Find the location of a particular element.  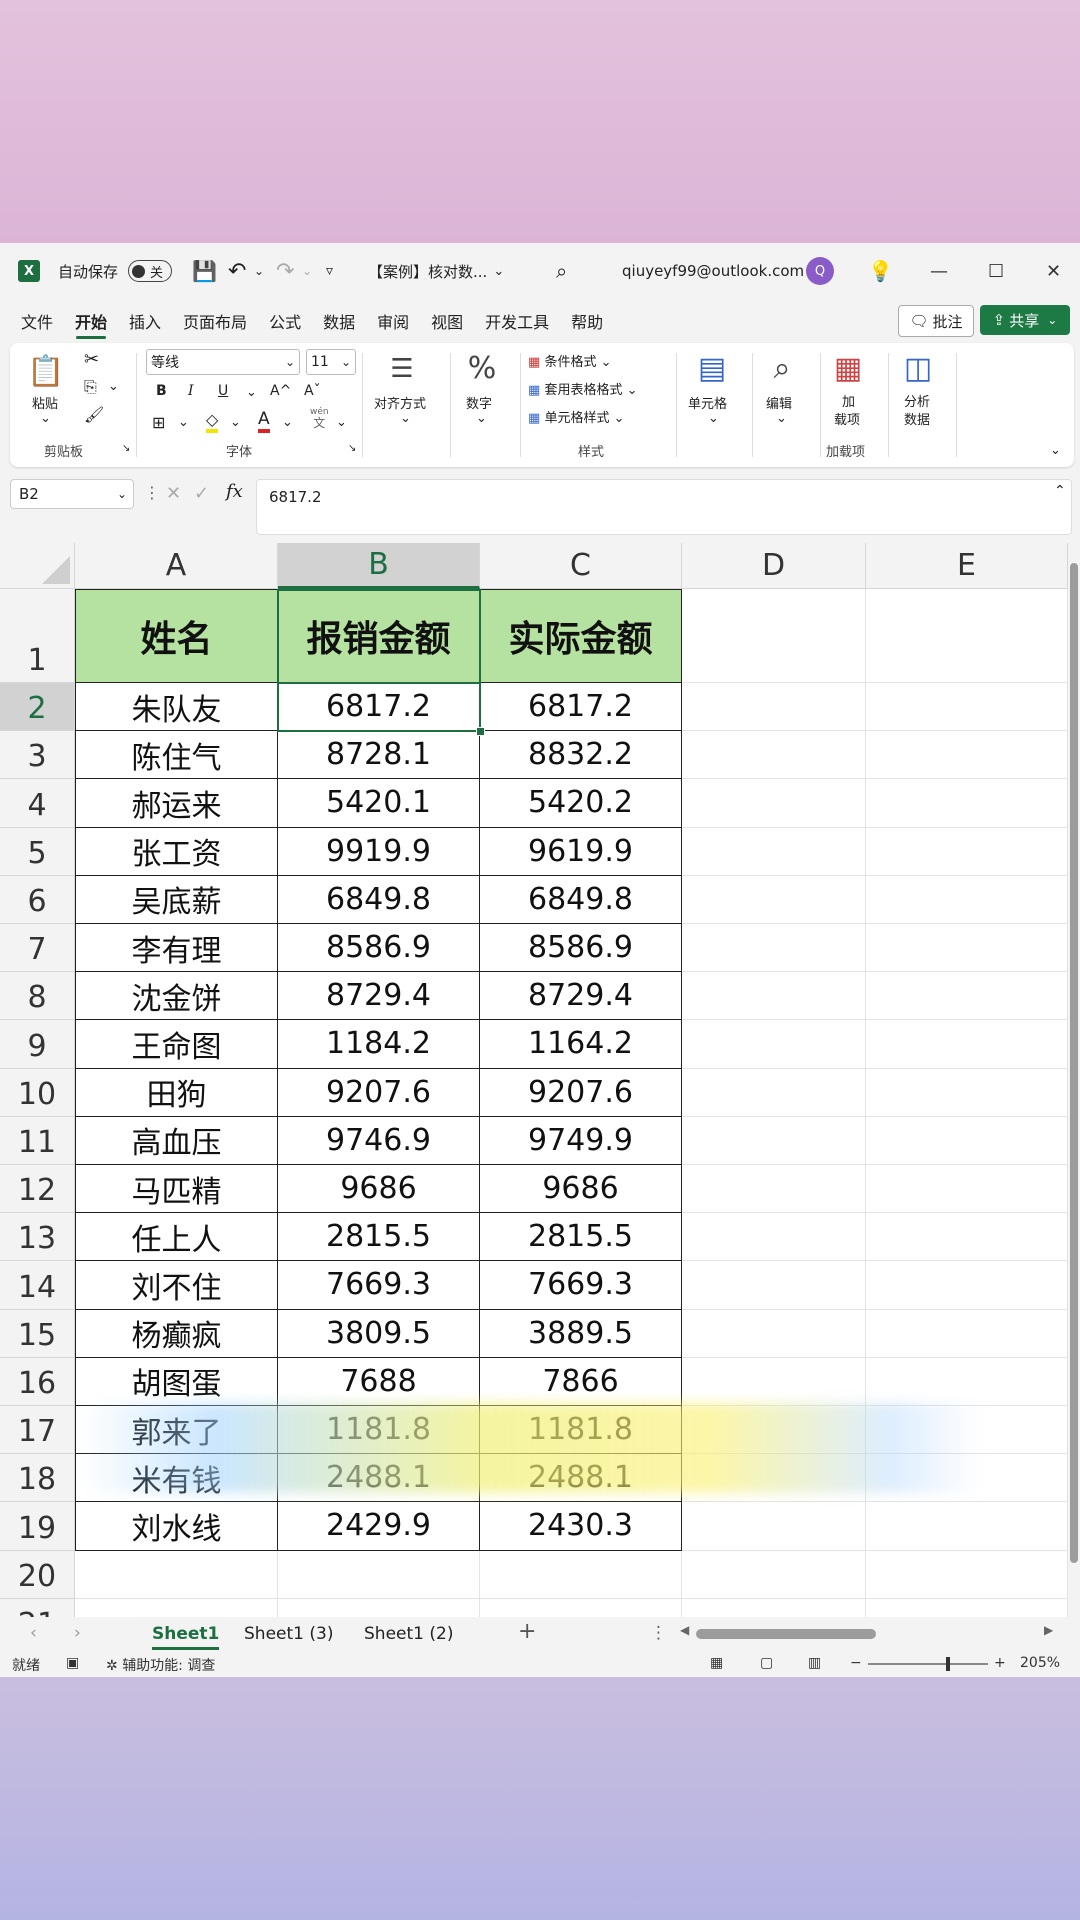

row-header-3: 3 is located at coordinates (37, 755).